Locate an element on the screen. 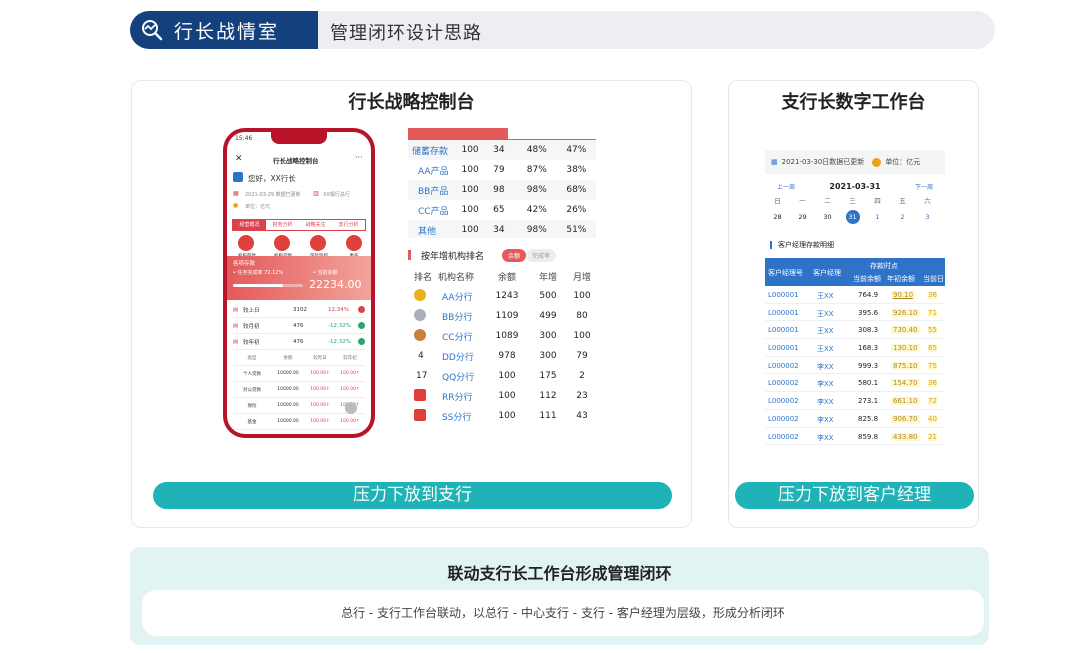 Image resolution: width=1080 pixels, height=653 pixels. table-cell: 72 is located at coordinates (932, 401).